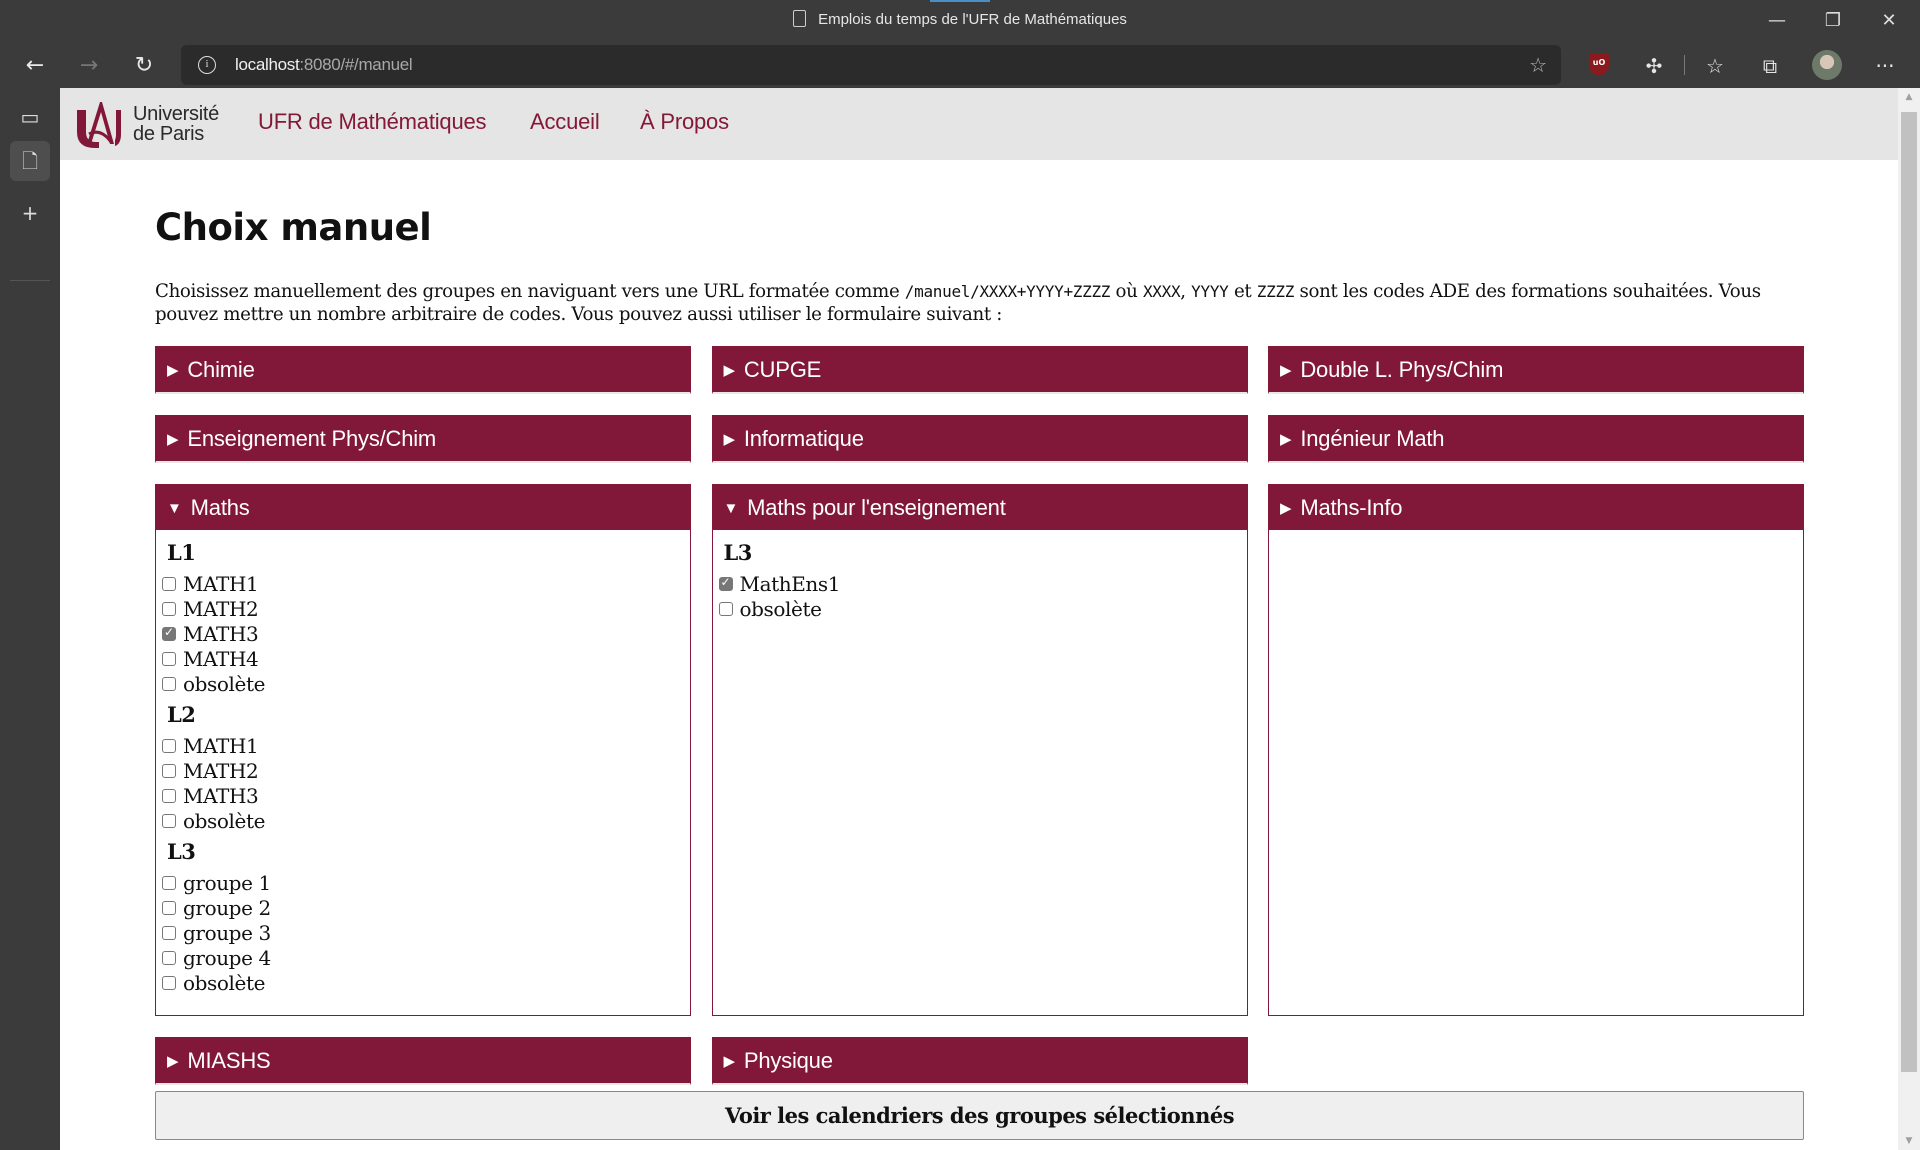  I want to click on group-option: groupe 1, so click(426, 882).